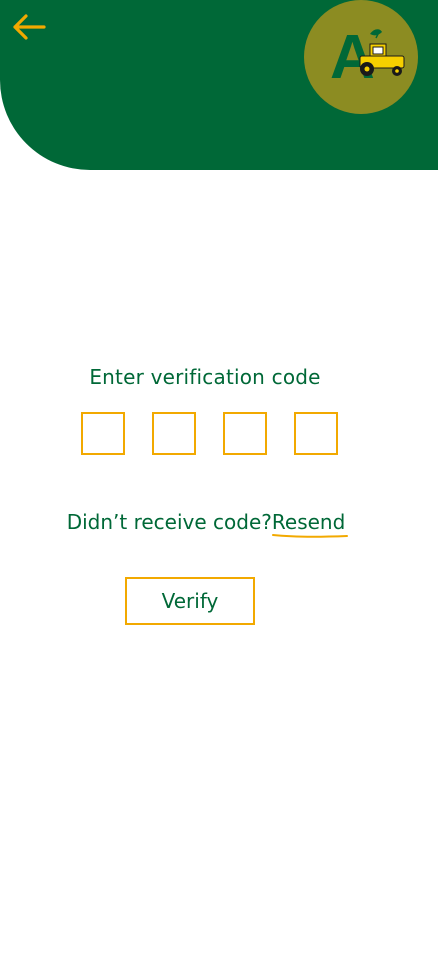  I want to click on resend-link: Resend, so click(308, 522).